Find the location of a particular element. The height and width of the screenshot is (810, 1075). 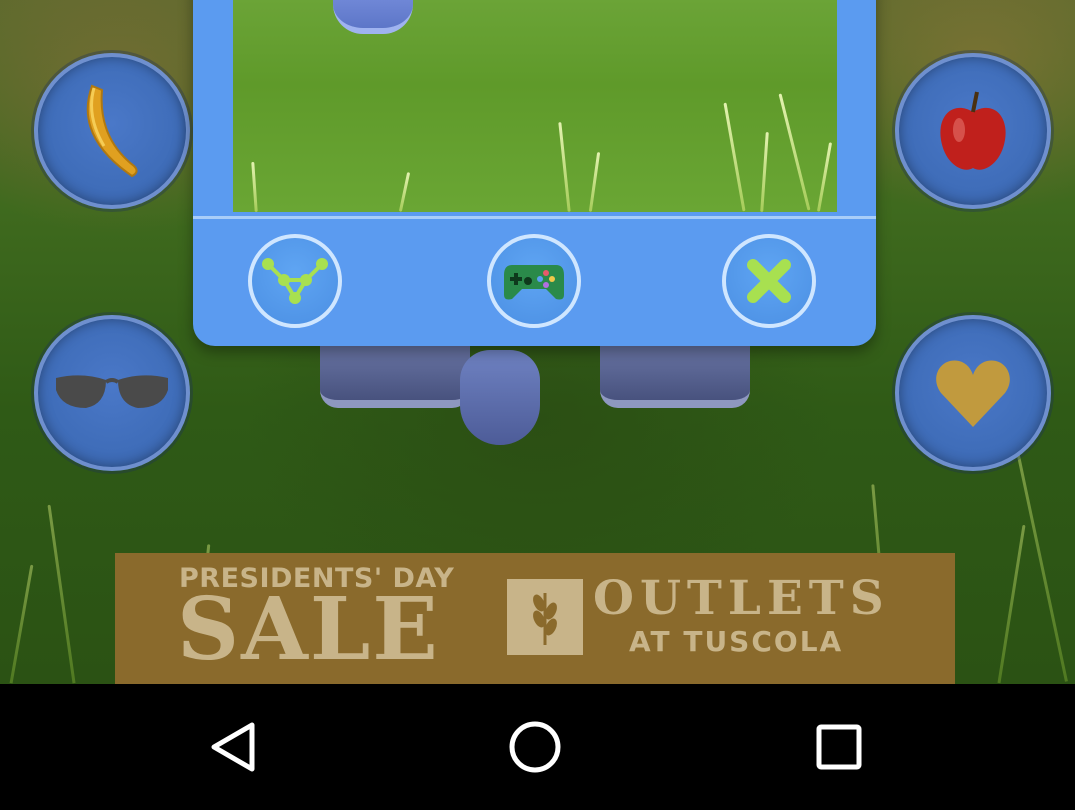

gamepad-icon is located at coordinates (534, 282).